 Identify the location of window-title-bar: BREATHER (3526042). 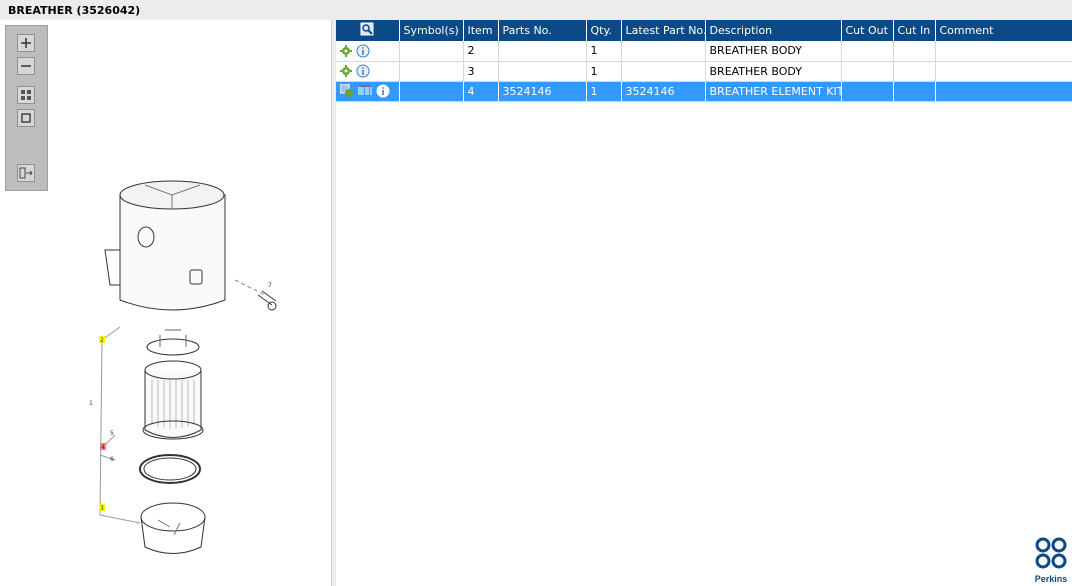
(536, 10).